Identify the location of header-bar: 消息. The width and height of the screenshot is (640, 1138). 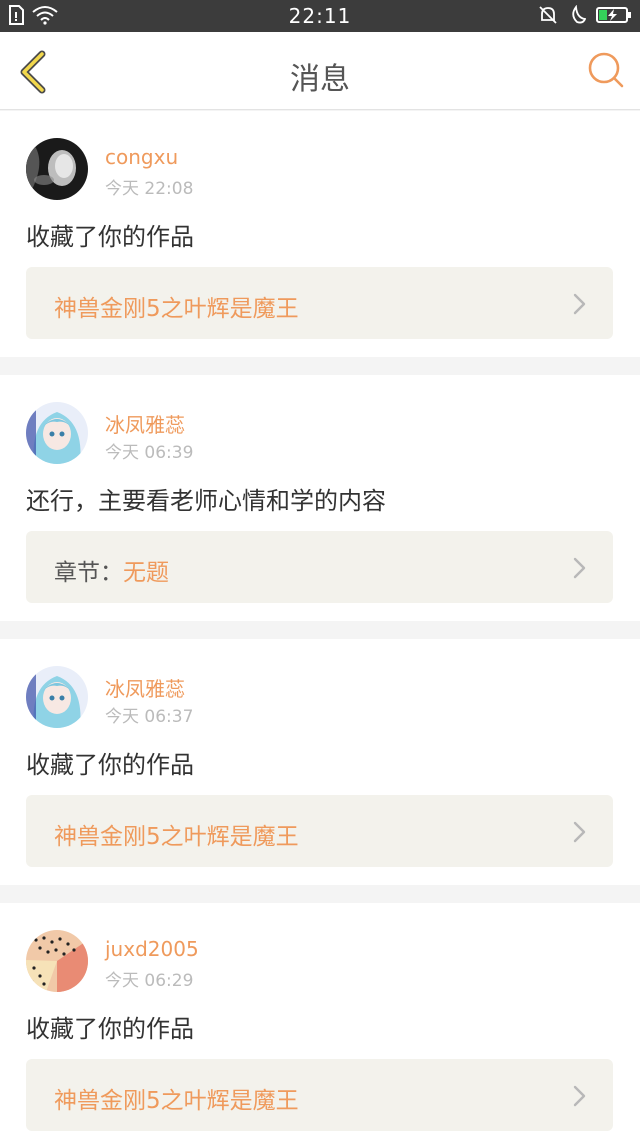
(320, 71).